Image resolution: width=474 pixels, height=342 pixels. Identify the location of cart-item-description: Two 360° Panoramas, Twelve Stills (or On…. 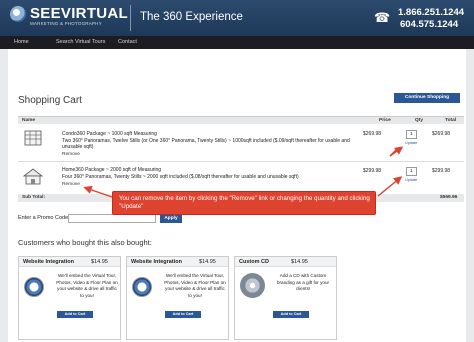
(206, 144).